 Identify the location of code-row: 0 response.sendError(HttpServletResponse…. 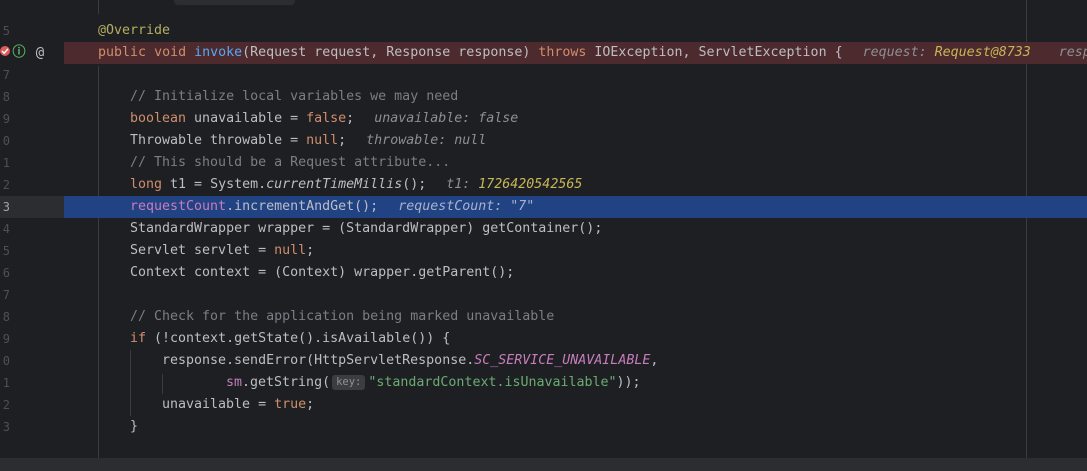
(543, 361).